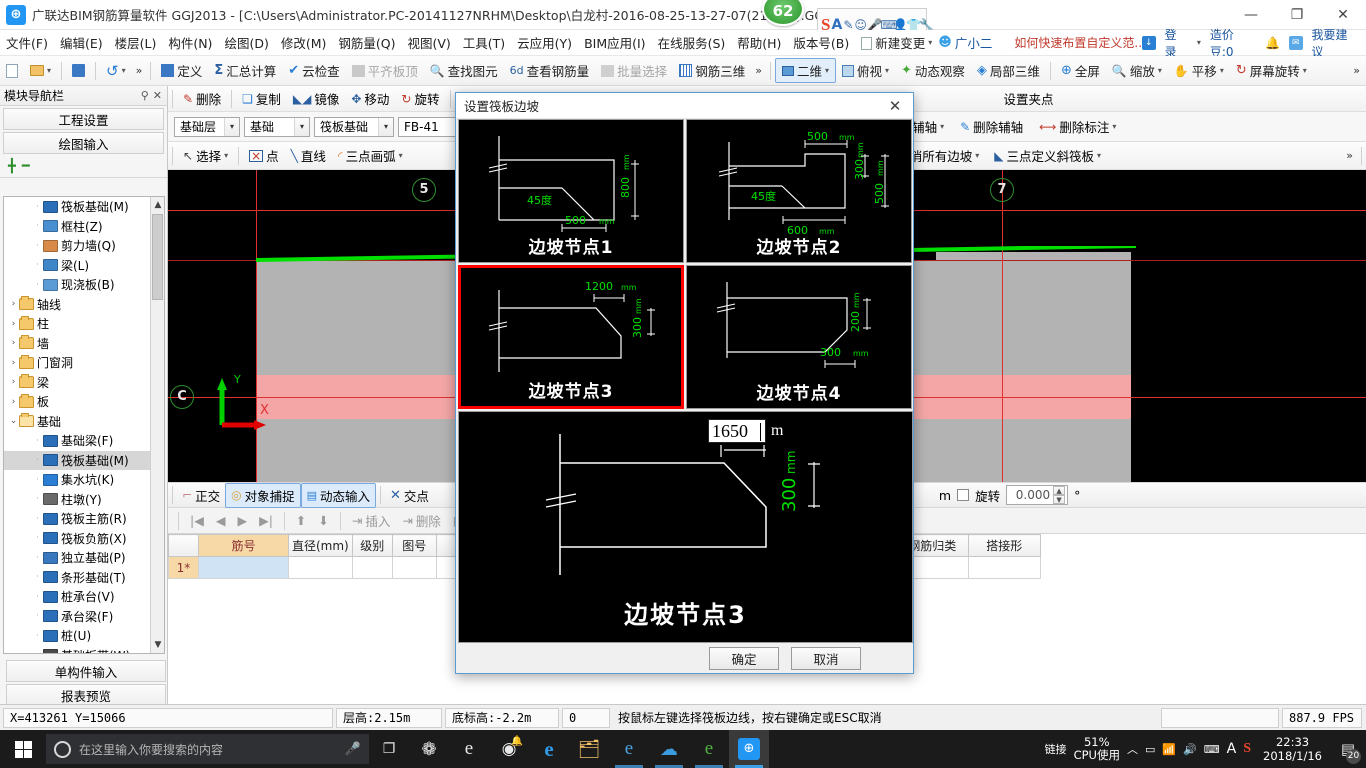 This screenshot has height=768, width=1366. Describe the element at coordinates (136, 42) in the screenshot. I see `menu-item-floor: 楼层(L)` at that location.